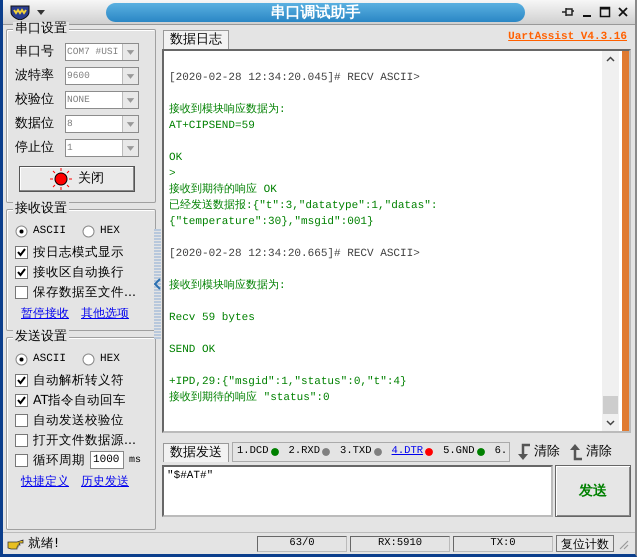 The width and height of the screenshot is (637, 557). Describe the element at coordinates (16, 543) in the screenshot. I see `hand-icon` at that location.